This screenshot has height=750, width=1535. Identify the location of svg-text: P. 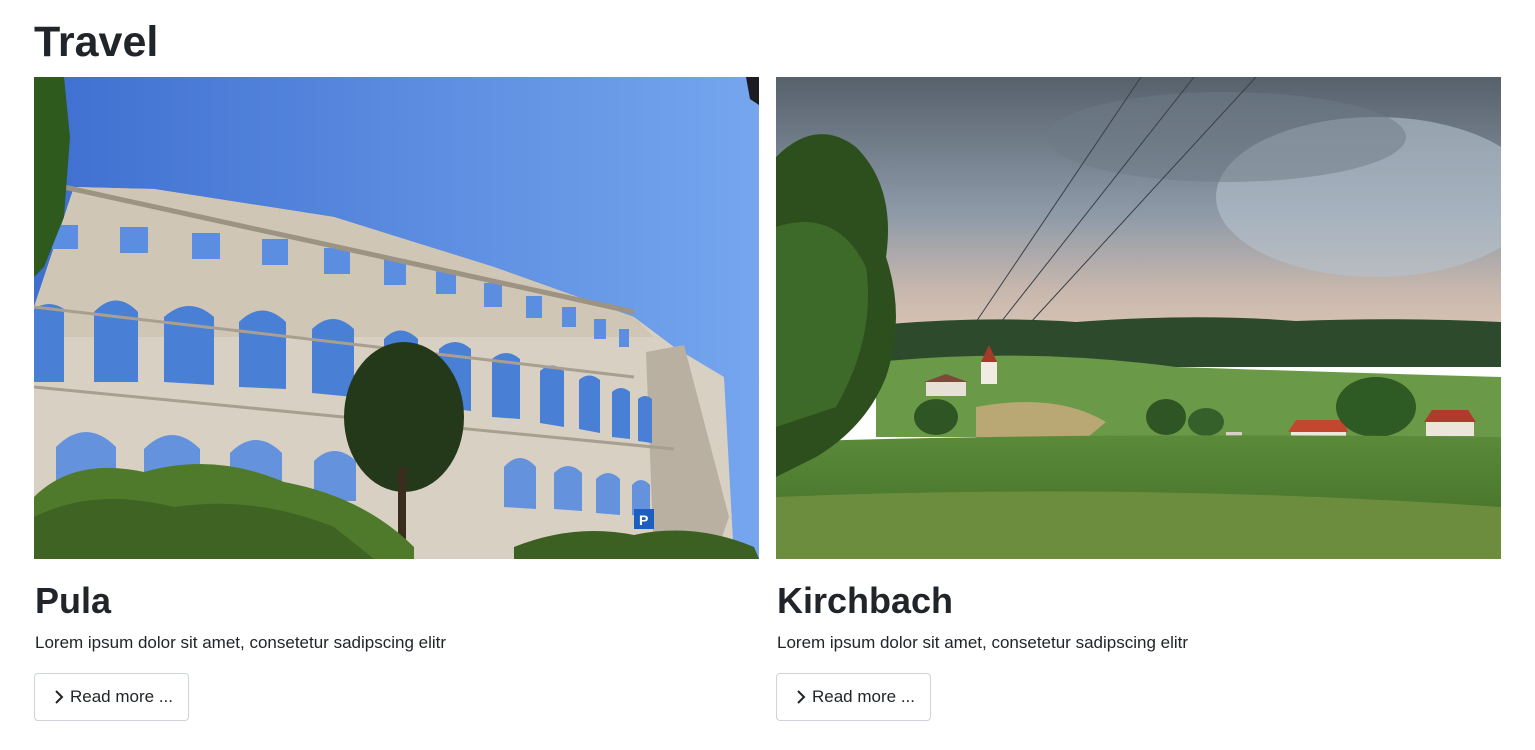
(643, 520).